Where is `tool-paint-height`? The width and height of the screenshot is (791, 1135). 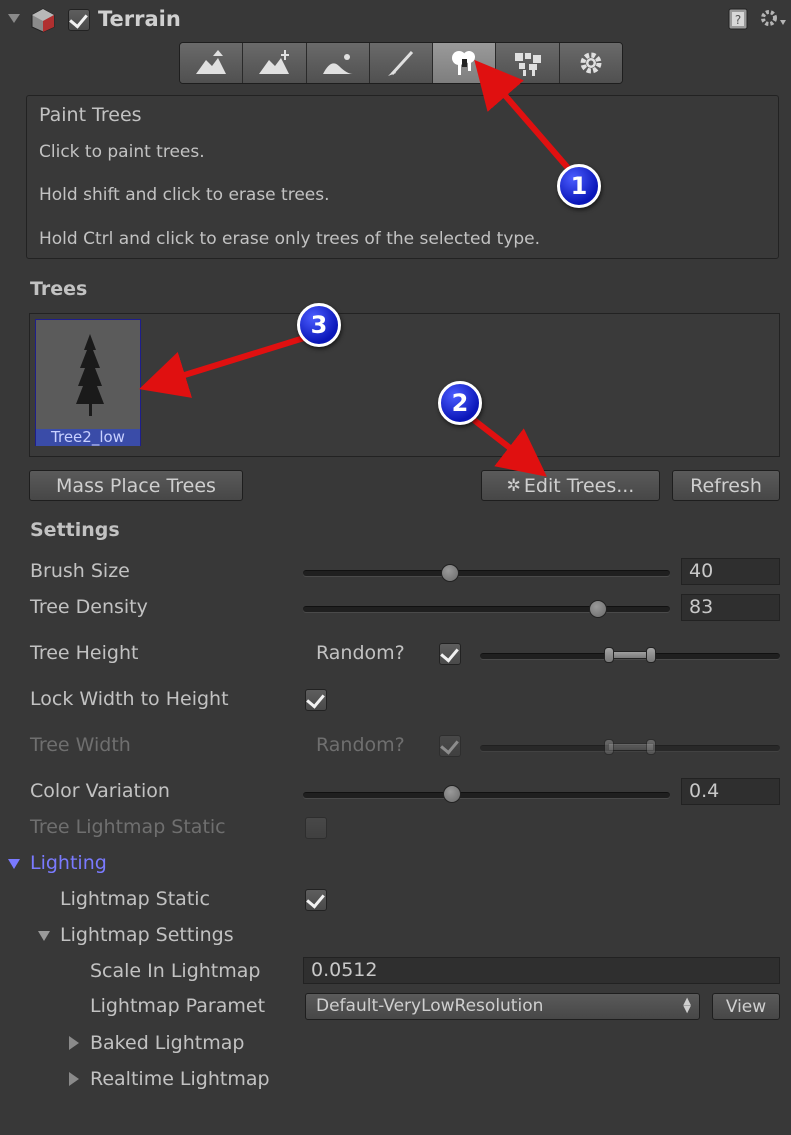 tool-paint-height is located at coordinates (275, 63).